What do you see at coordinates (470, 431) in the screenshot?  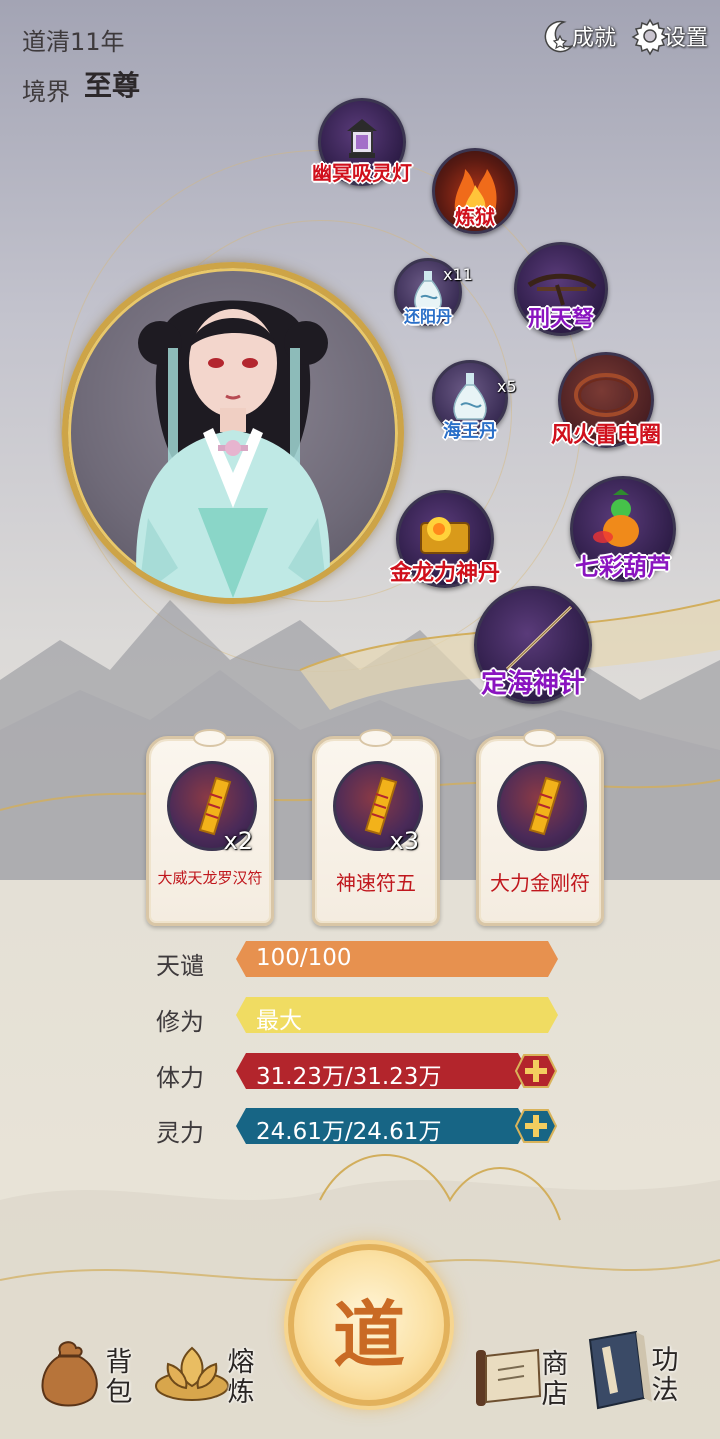 I see `item-name: 海王丹` at bounding box center [470, 431].